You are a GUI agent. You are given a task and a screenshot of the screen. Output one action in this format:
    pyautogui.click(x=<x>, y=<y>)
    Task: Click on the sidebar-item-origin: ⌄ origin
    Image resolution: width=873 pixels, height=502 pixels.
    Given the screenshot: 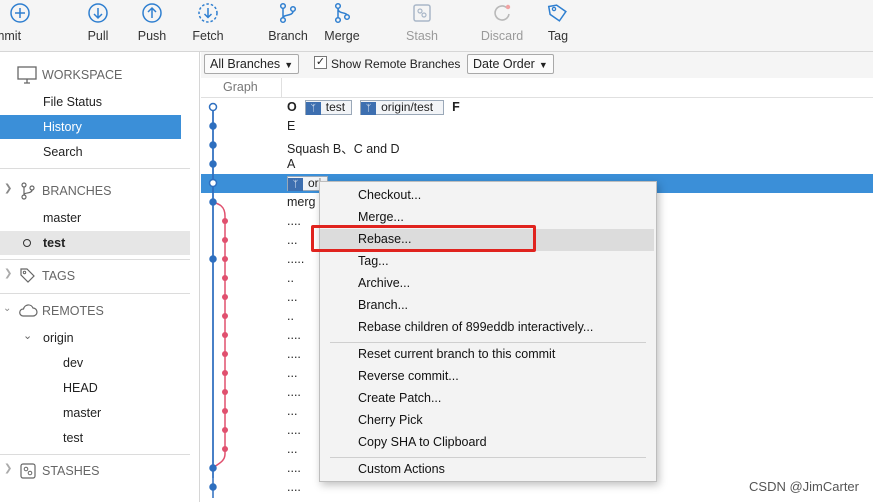 What is the action you would take?
    pyautogui.click(x=95, y=338)
    